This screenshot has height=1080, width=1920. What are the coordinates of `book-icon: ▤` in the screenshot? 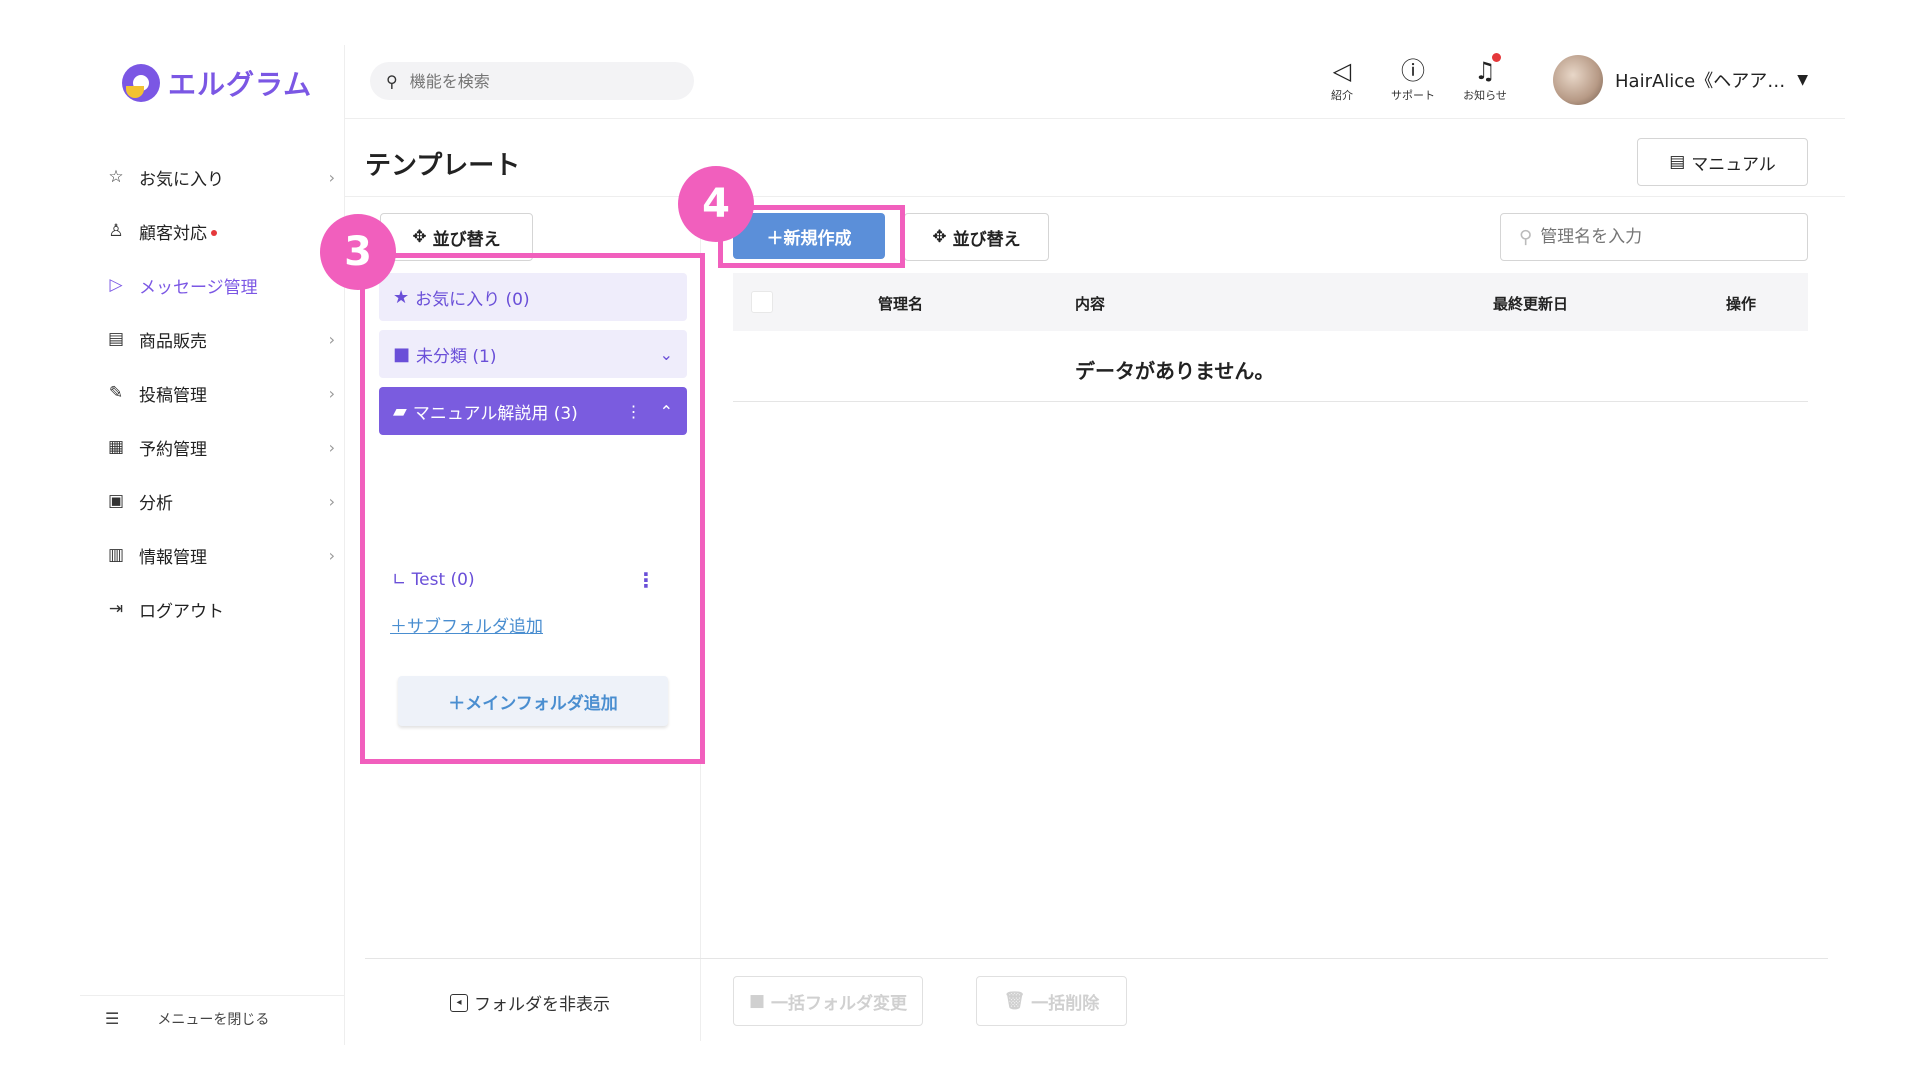 It's located at (1677, 162).